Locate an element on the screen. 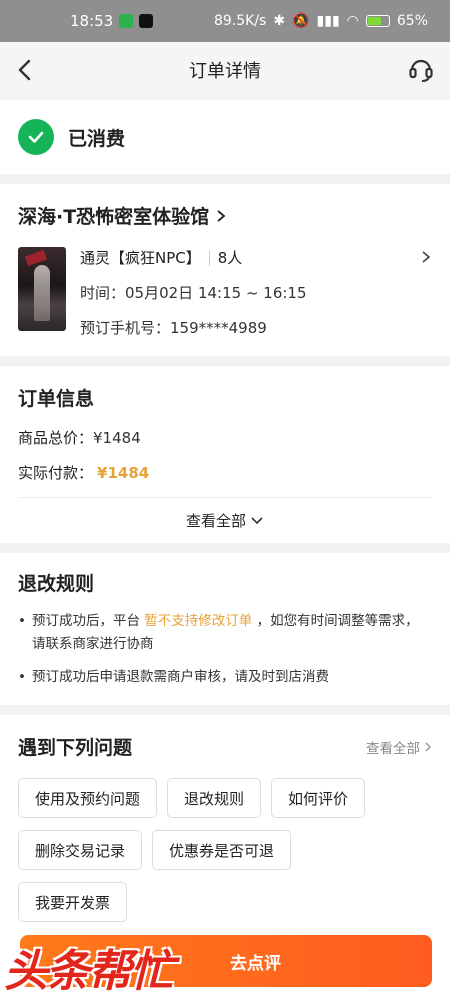  clock: 18:53 is located at coordinates (92, 21).